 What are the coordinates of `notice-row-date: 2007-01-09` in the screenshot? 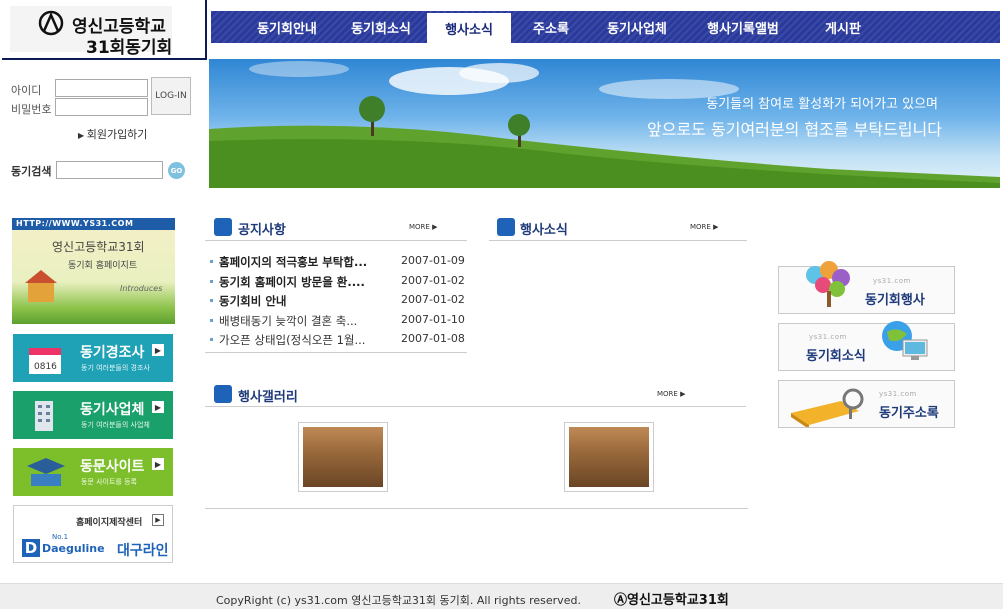 It's located at (433, 260).